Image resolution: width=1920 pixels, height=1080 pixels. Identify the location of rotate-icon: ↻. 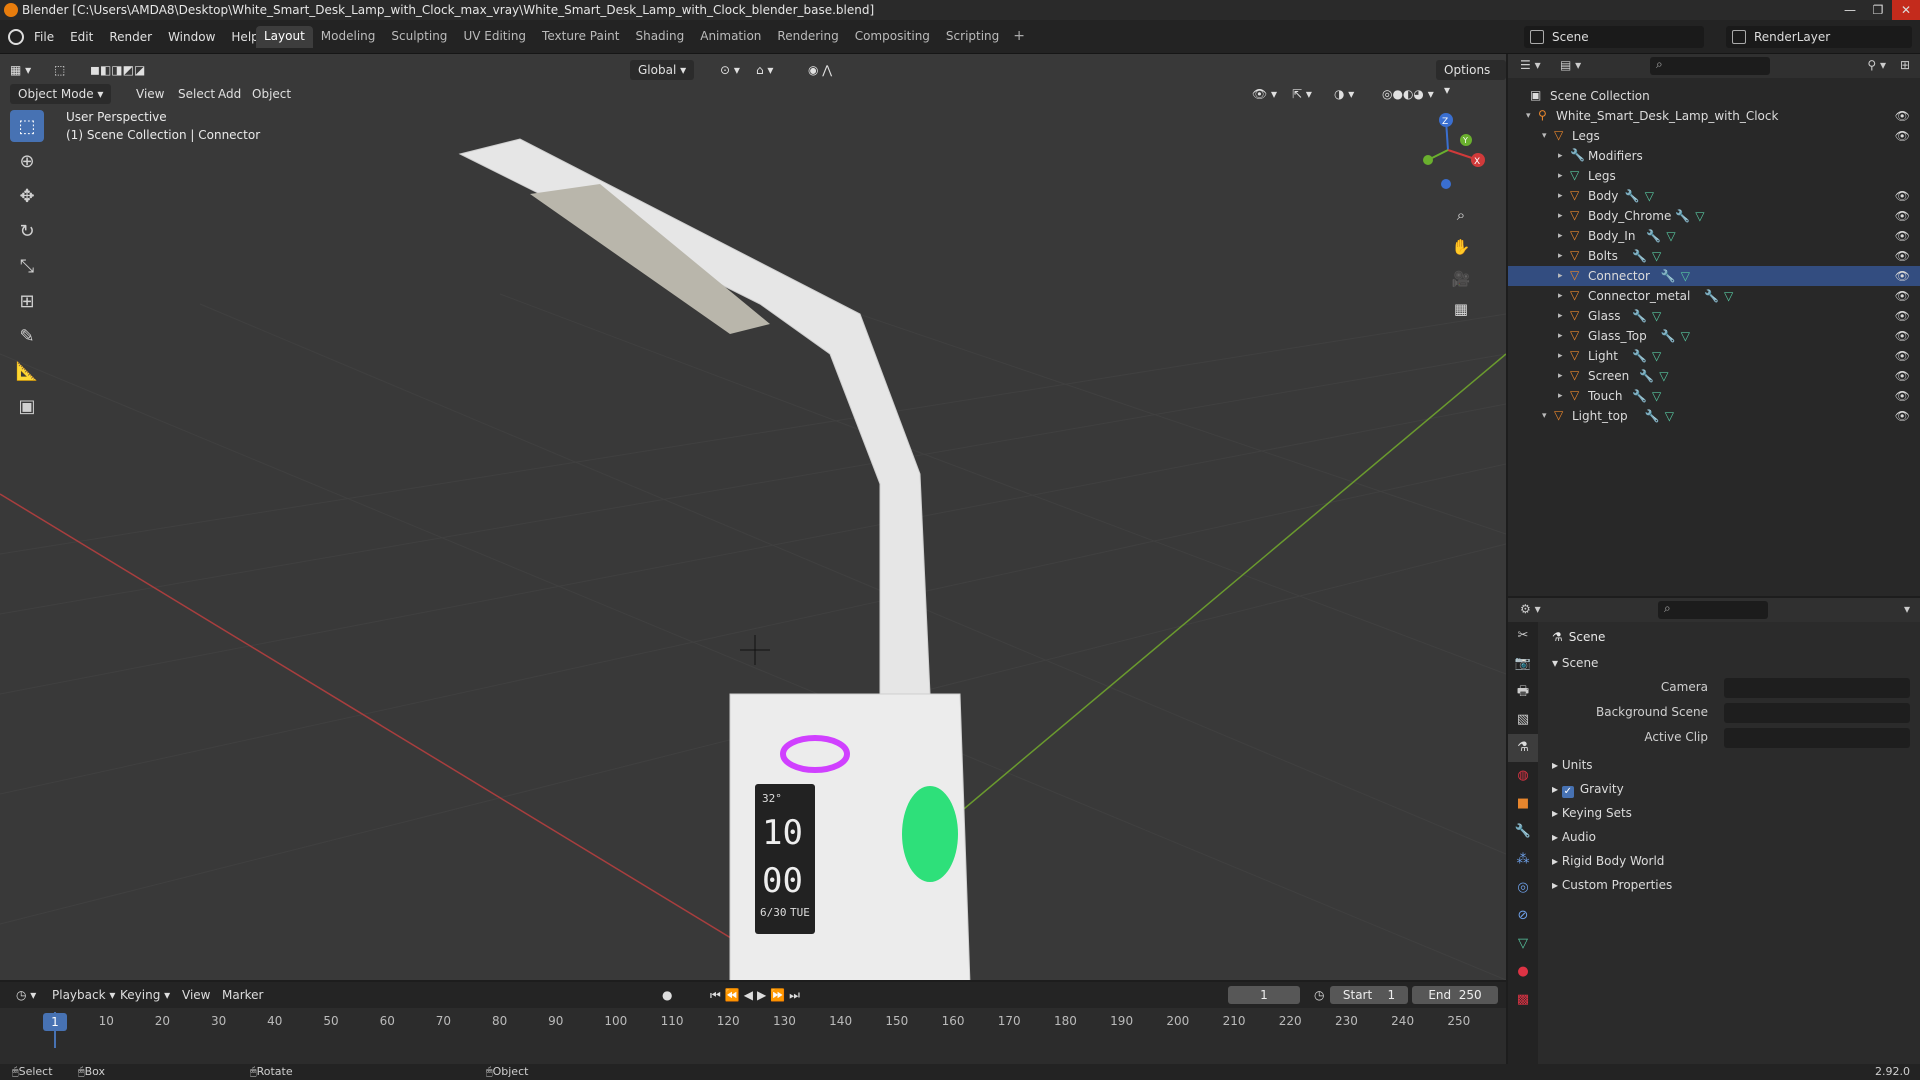
(27, 231).